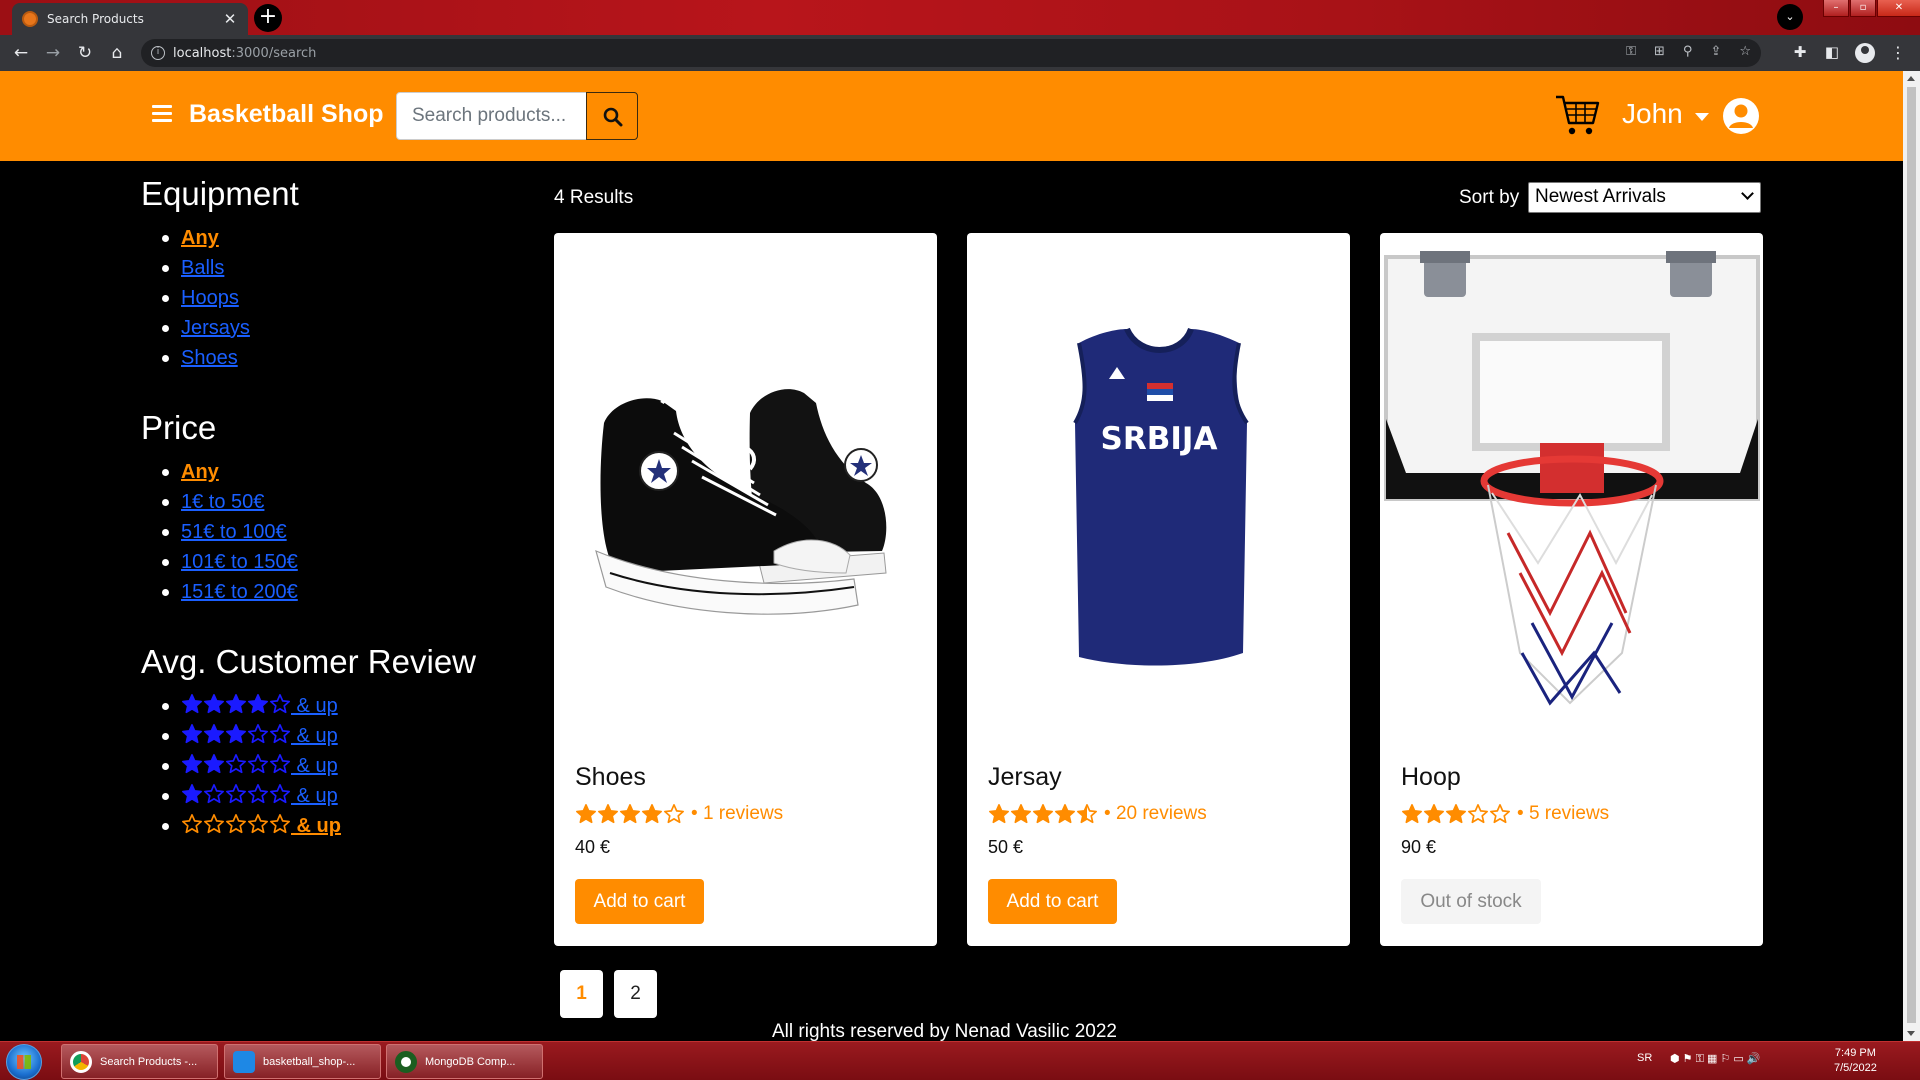 The width and height of the screenshot is (1920, 1080). What do you see at coordinates (200, 238) in the screenshot?
I see `equipment-filter-any: Any` at bounding box center [200, 238].